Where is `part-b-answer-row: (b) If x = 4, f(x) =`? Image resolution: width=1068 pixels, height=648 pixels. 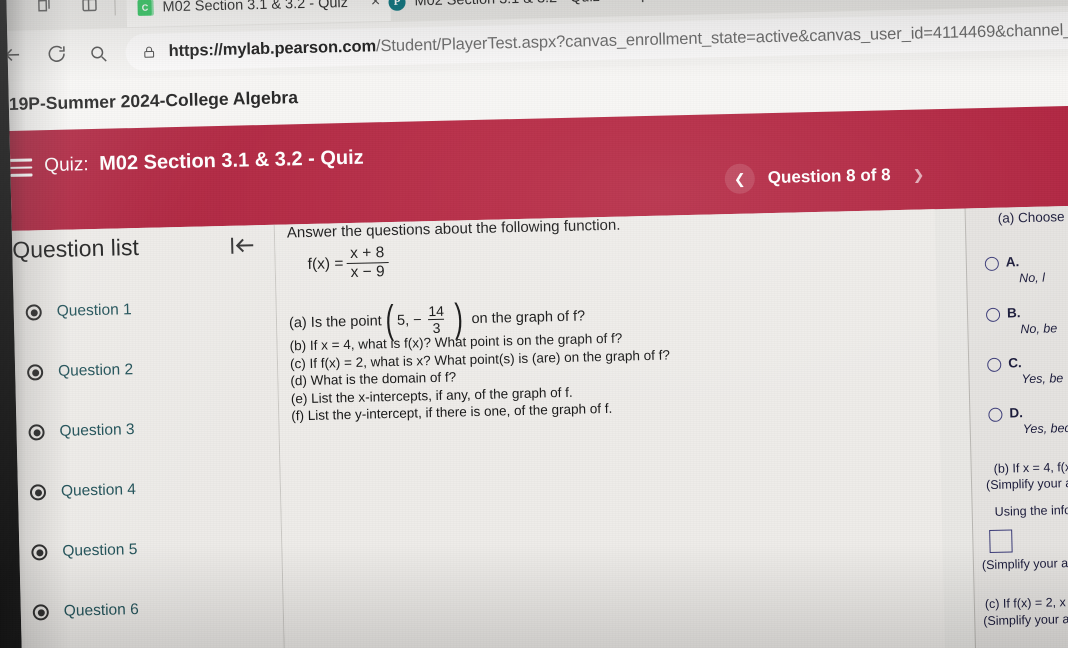 part-b-answer-row: (b) If x = 4, f(x) = is located at coordinates (1030, 466).